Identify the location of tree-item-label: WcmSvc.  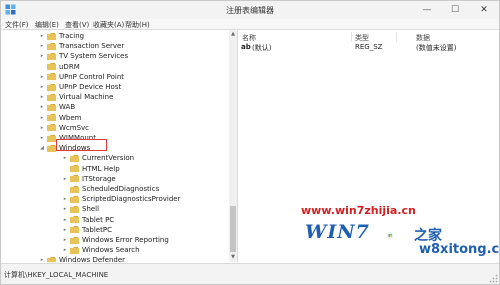
(74, 127).